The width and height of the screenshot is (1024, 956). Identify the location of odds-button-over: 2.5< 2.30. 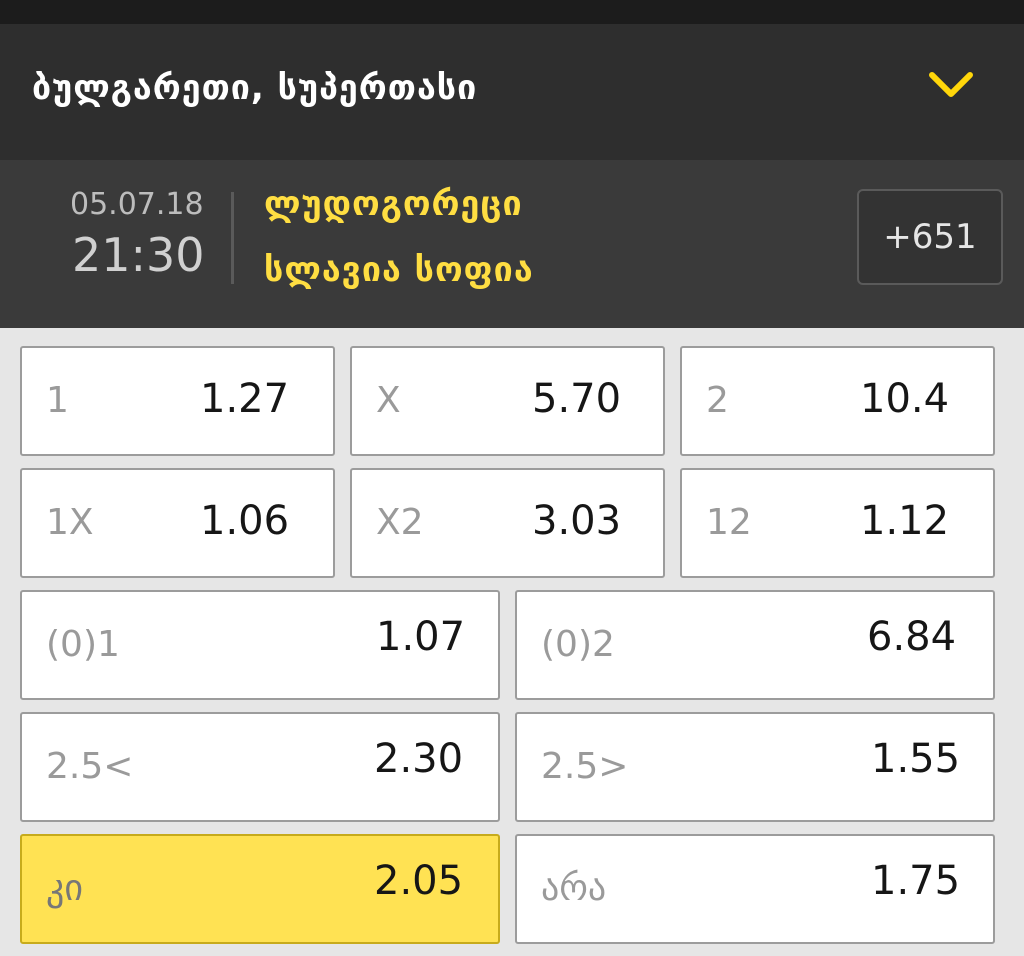
(260, 767).